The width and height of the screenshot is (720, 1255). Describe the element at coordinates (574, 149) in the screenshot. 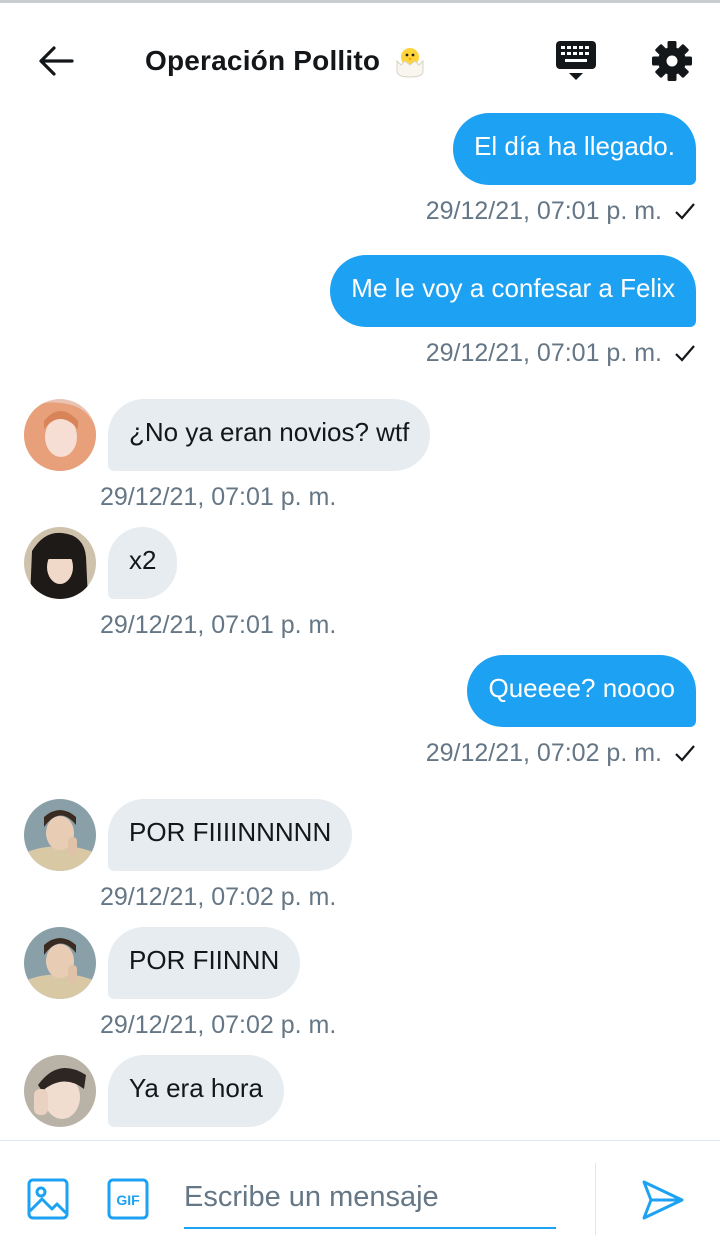

I see `message-bubble-outgoing: El día ha llegado.` at that location.